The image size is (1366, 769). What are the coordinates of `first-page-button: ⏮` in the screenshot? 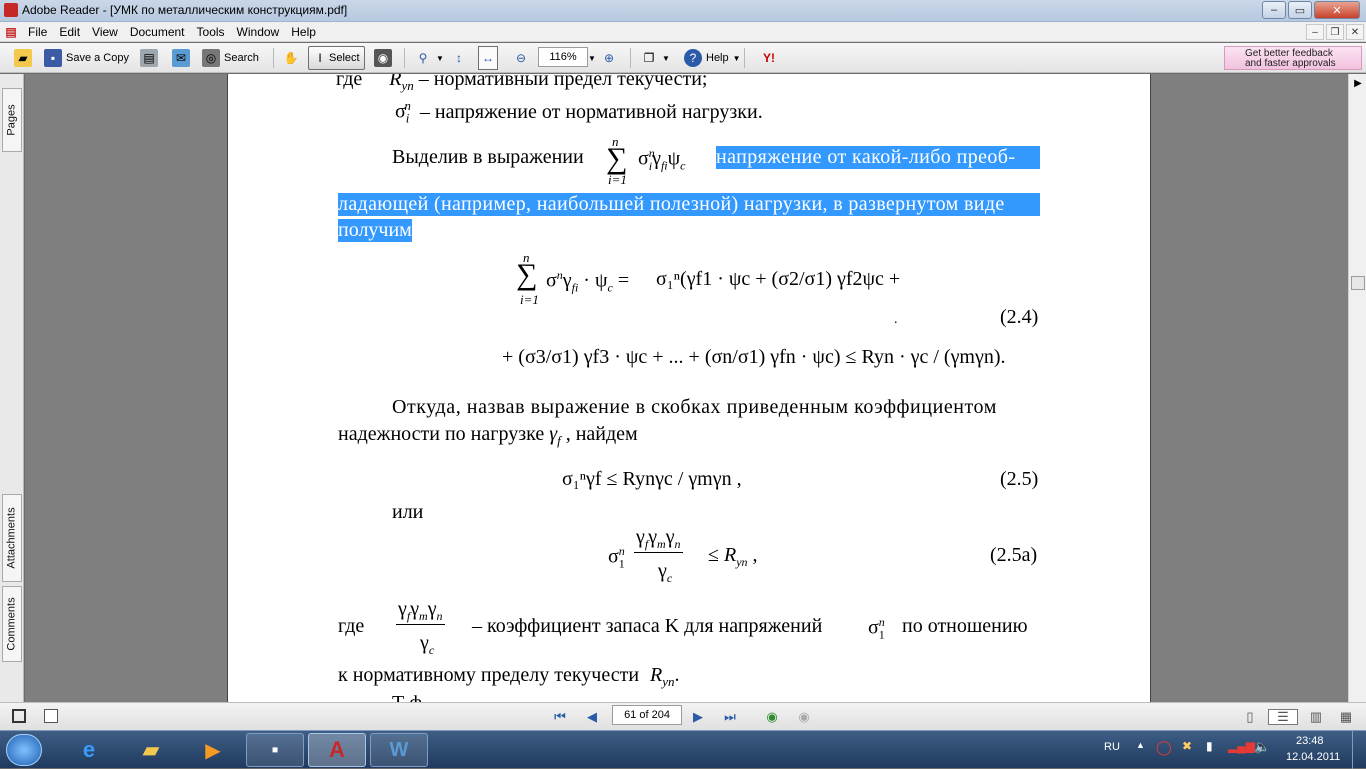 It's located at (560, 717).